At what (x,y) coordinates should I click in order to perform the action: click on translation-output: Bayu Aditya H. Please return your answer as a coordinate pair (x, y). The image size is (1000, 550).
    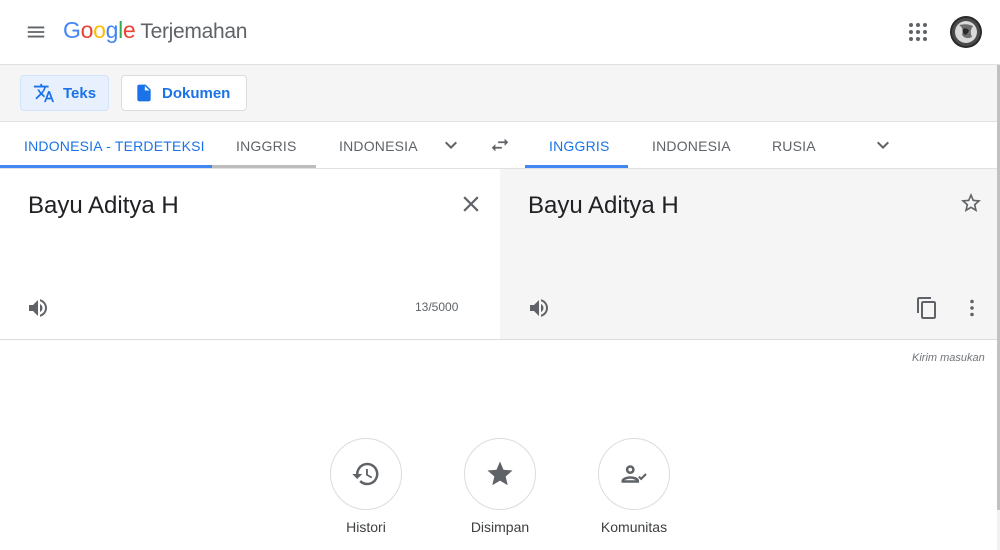
    Looking at the image, I should click on (603, 205).